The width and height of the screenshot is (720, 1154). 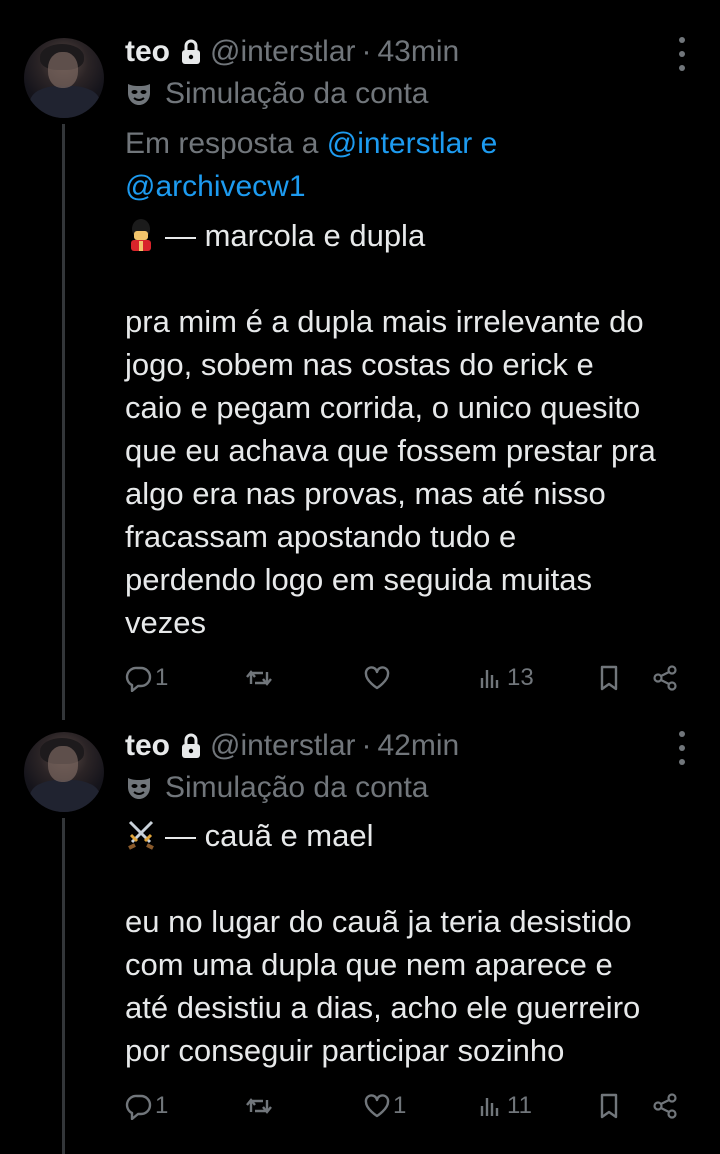 What do you see at coordinates (400, 1105) in the screenshot?
I see `like-count: 1` at bounding box center [400, 1105].